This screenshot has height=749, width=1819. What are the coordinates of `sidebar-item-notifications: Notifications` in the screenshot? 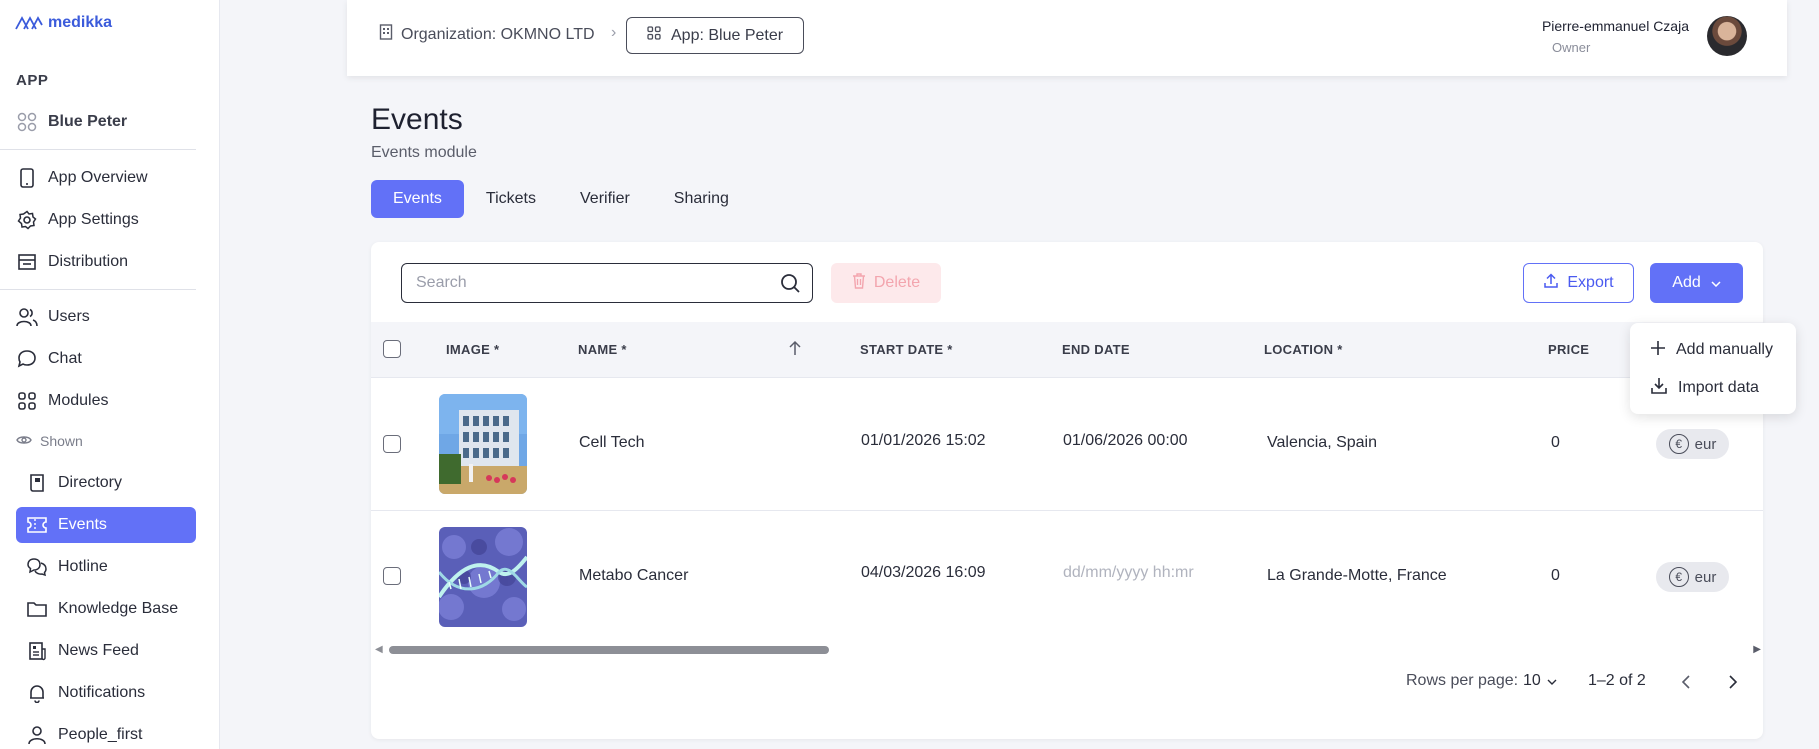 It's located at (85, 693).